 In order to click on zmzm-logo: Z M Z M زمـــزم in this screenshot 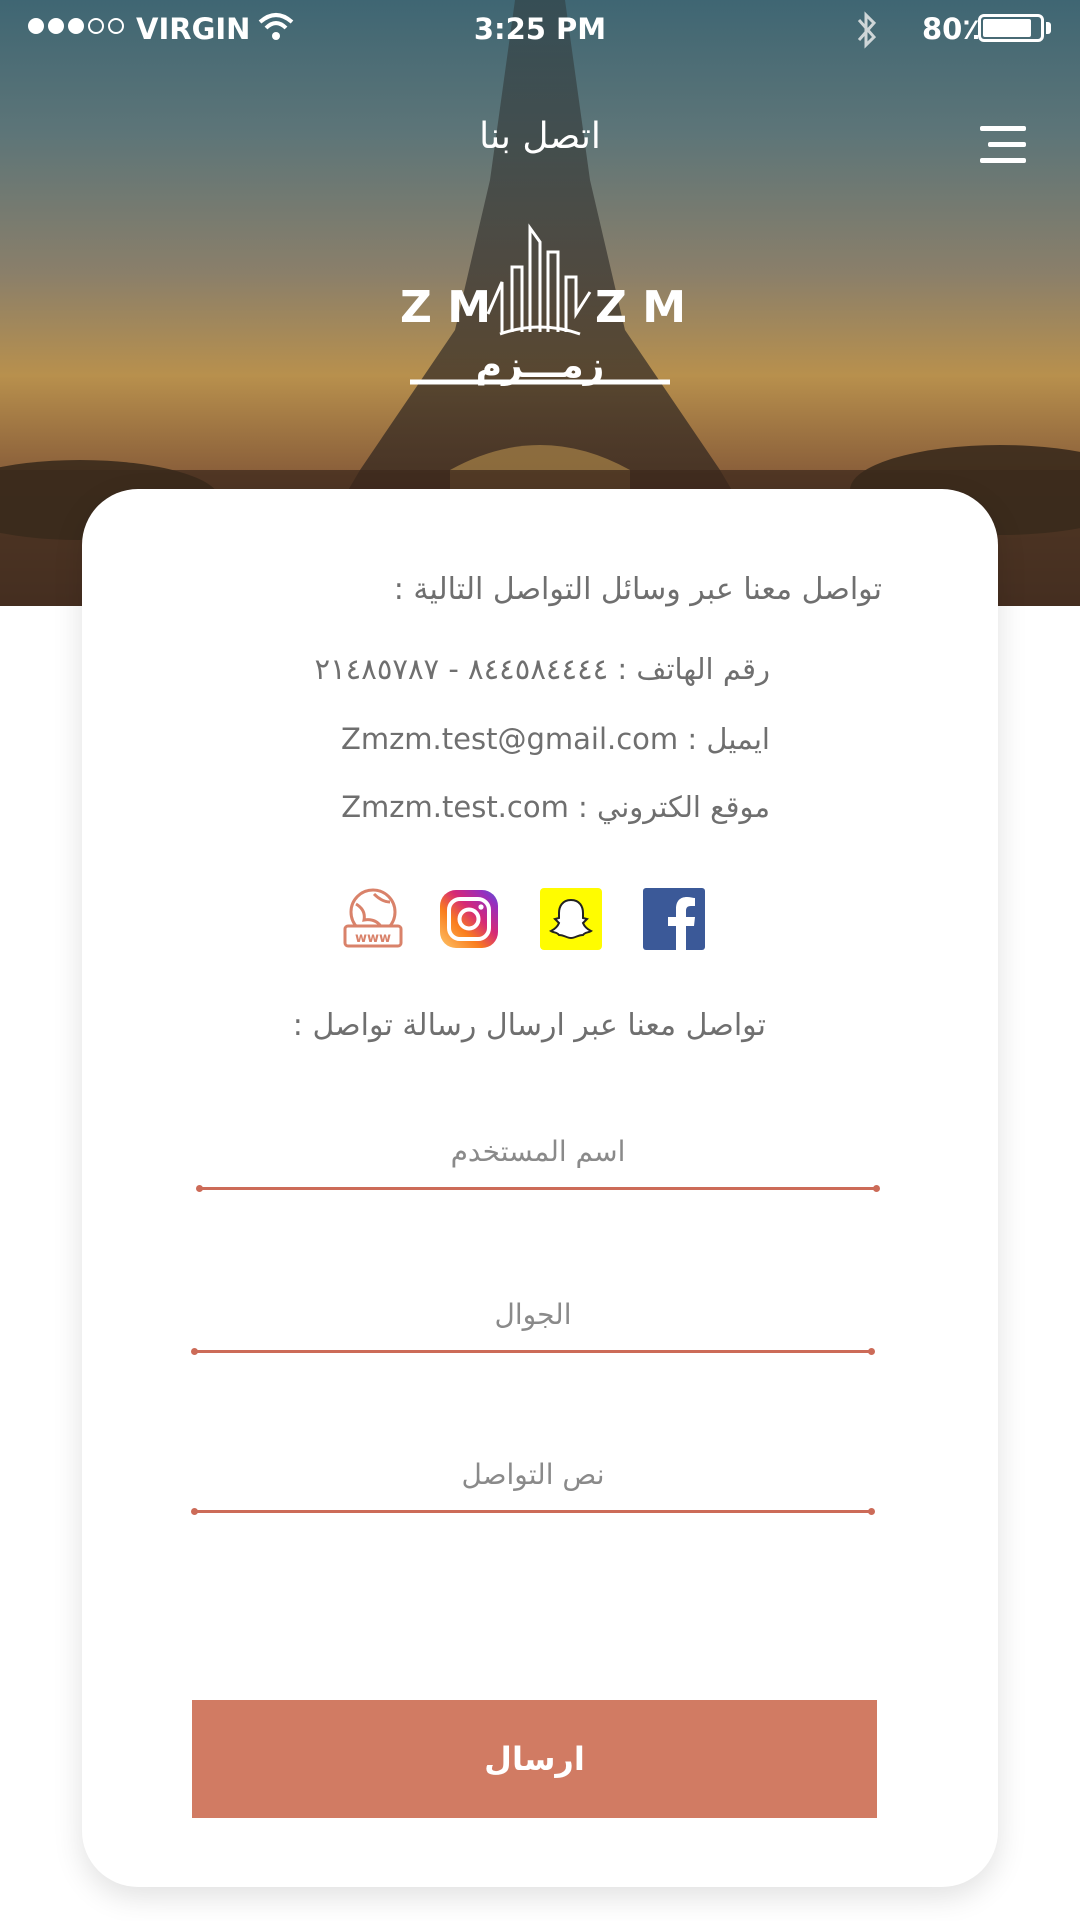, I will do `click(543, 304)`.